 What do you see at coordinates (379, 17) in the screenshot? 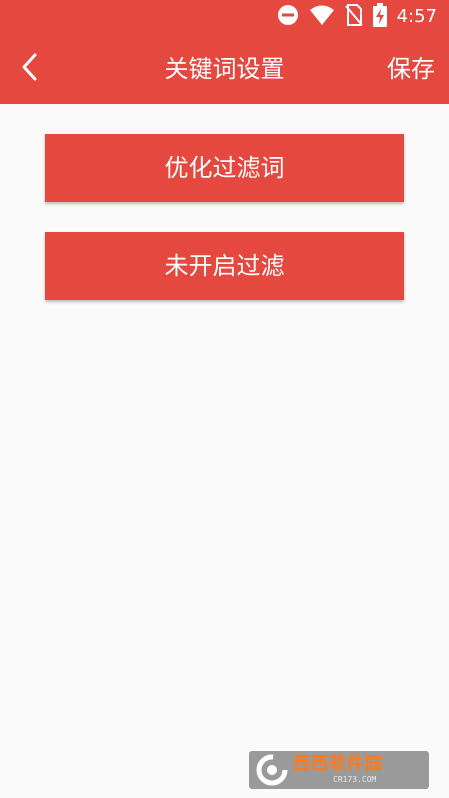
I see `battery-charging-icon` at bounding box center [379, 17].